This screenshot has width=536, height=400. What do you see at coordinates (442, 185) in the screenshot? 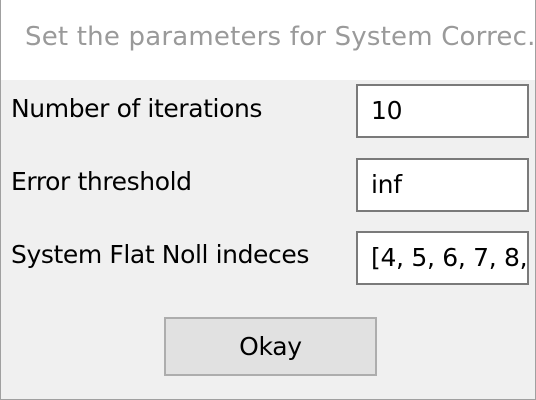
I see `error-threshold-input: inf` at bounding box center [442, 185].